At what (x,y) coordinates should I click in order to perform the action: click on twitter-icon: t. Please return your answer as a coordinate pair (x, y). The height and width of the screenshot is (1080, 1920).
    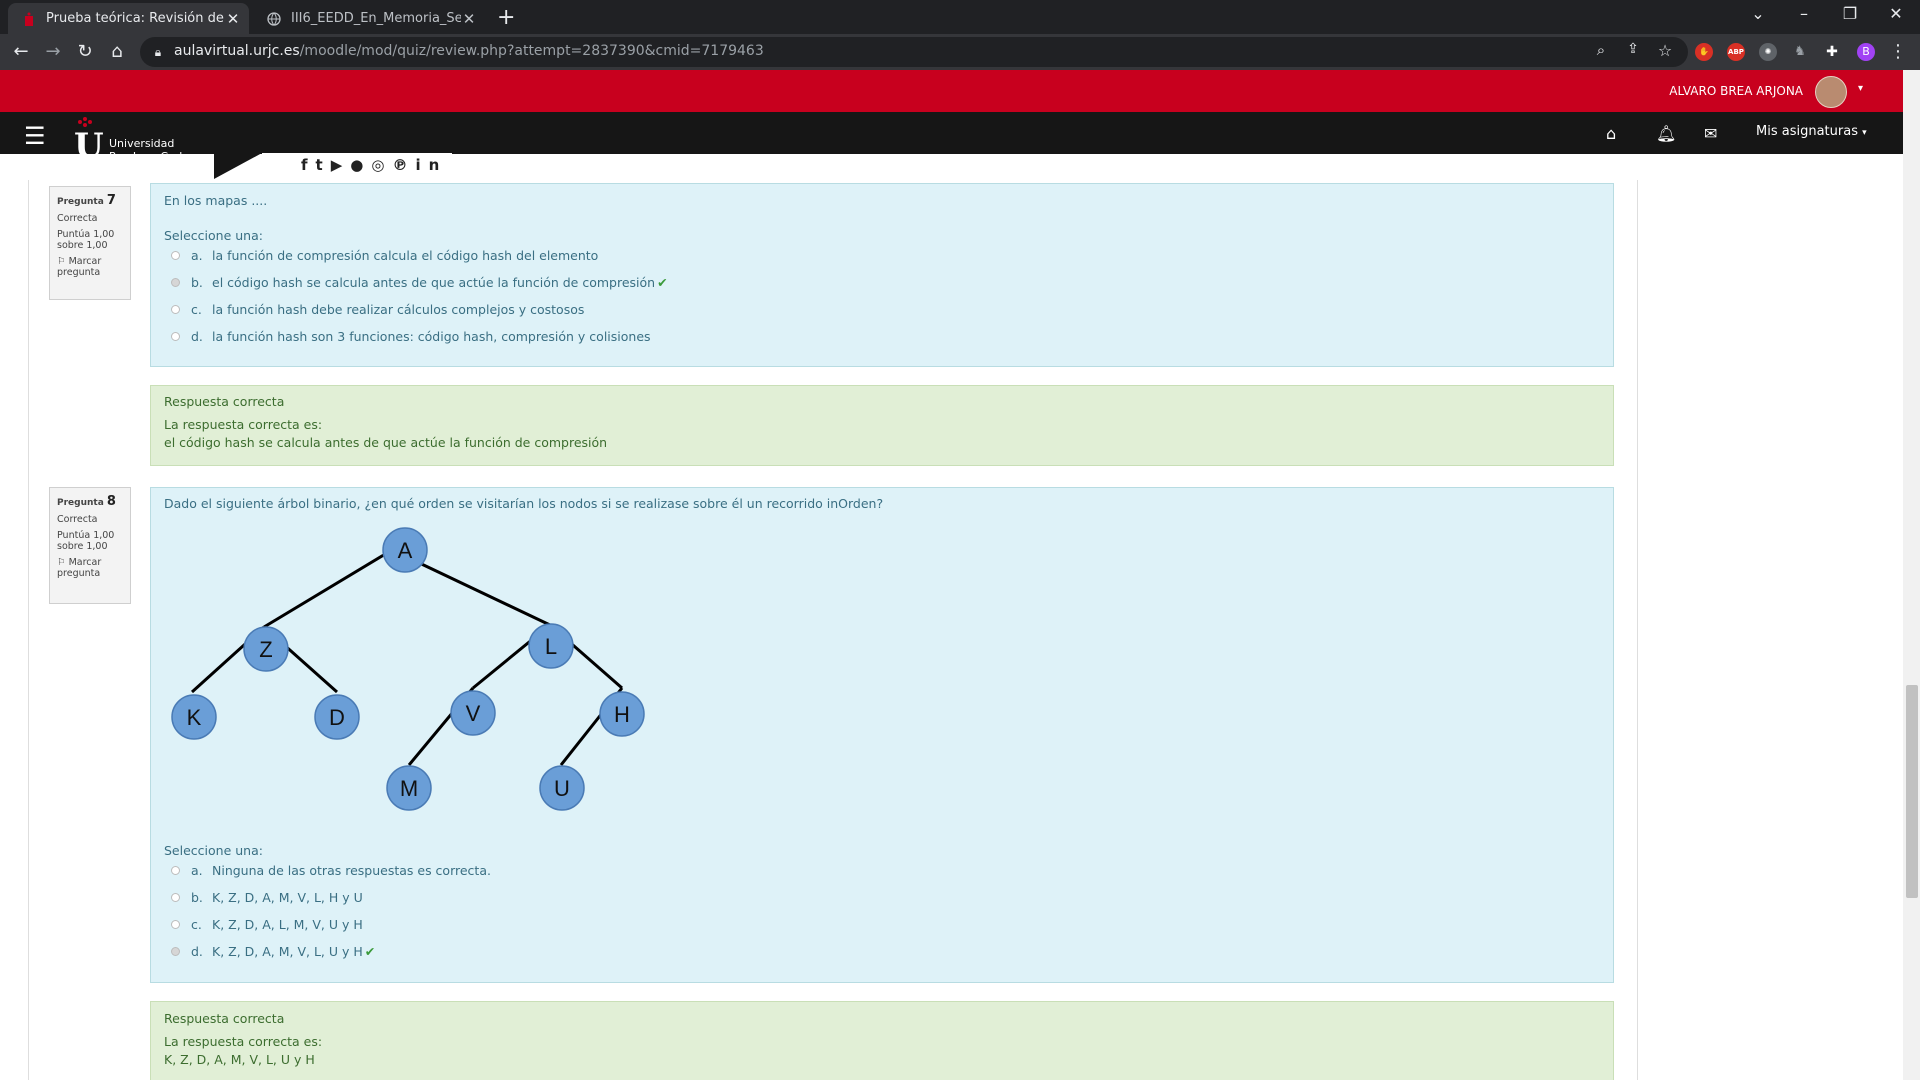
    Looking at the image, I should click on (323, 165).